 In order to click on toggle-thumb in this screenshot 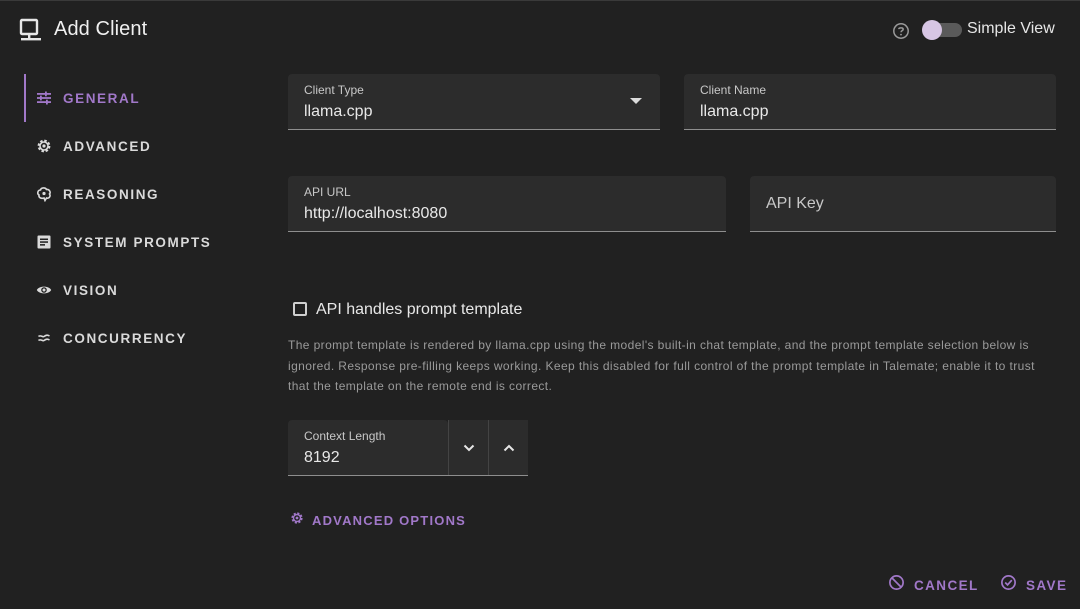, I will do `click(932, 30)`.